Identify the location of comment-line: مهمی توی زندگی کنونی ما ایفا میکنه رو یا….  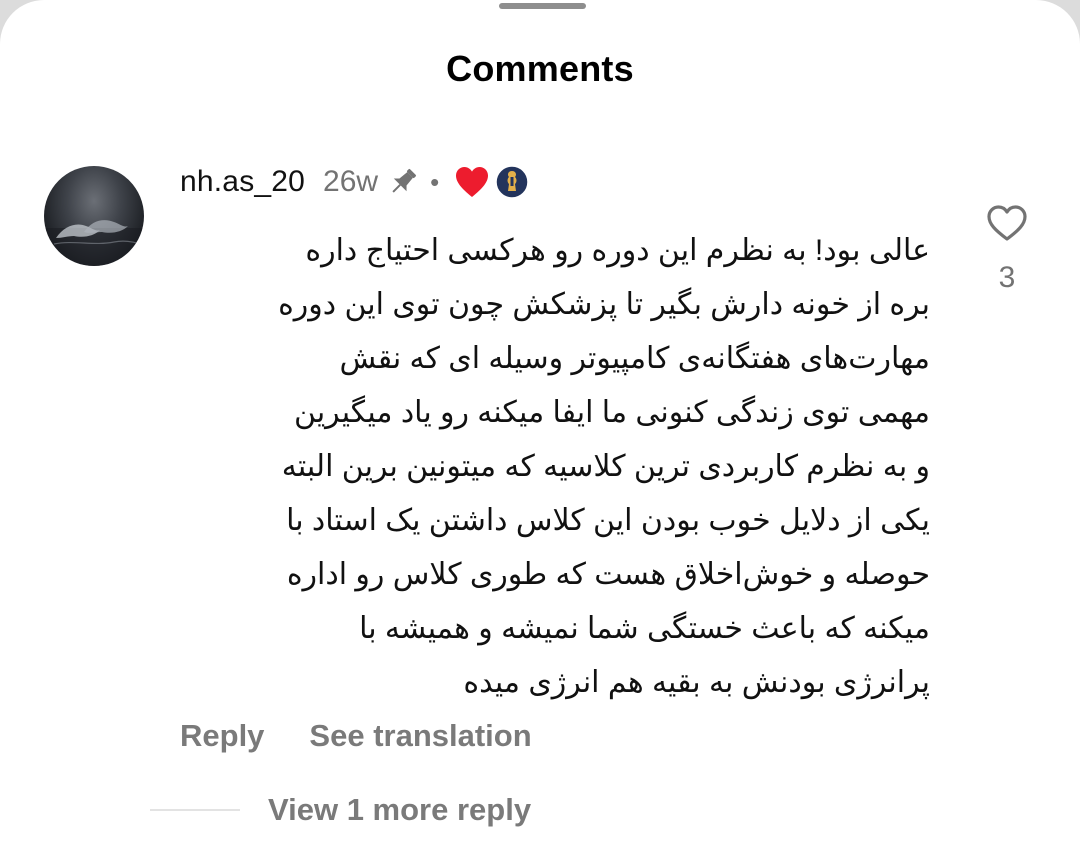
(612, 412).